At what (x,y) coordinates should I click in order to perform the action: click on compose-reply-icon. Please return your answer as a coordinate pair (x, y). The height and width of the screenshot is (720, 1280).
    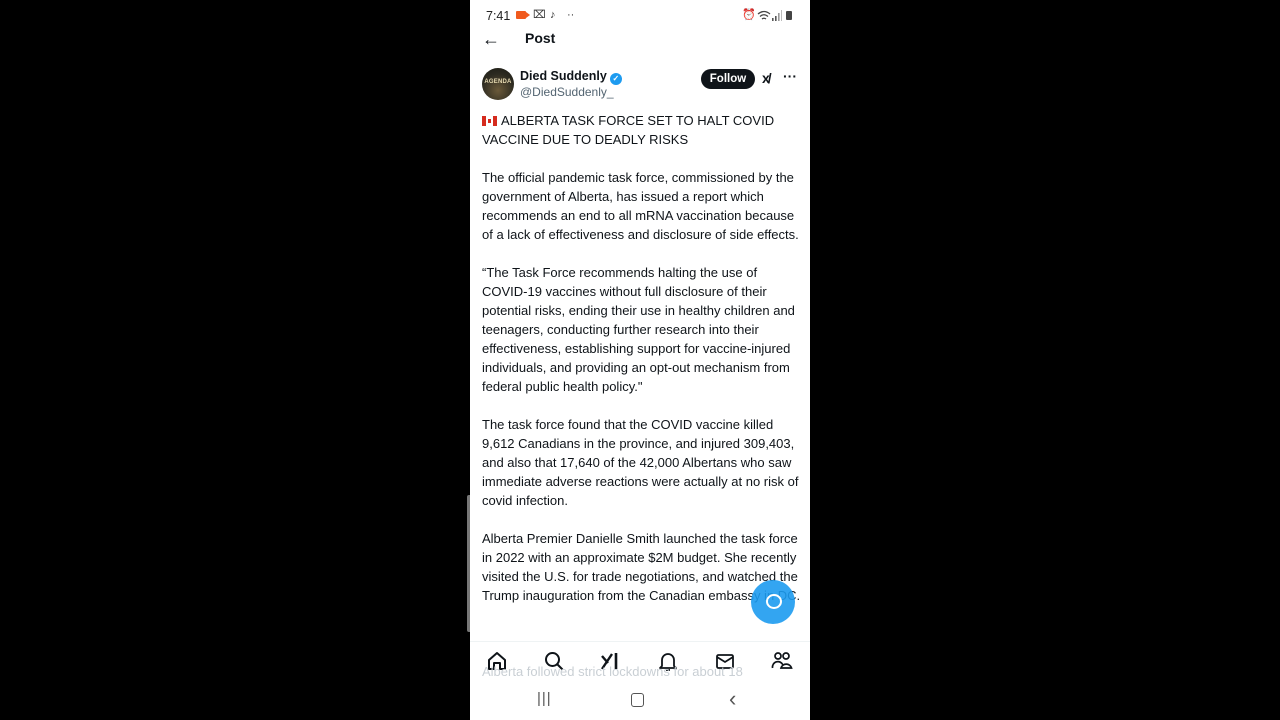
    Looking at the image, I should click on (774, 601).